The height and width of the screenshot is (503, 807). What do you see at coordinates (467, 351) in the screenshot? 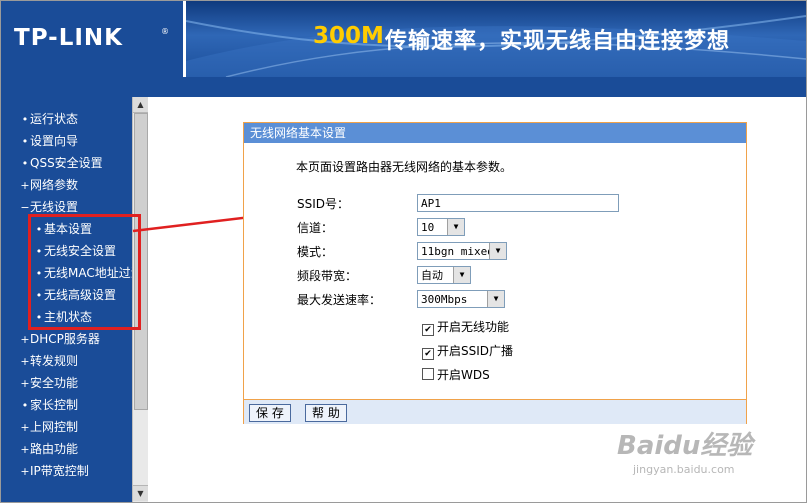
I see `enable-ssid-broadcast-checkbox: ✔ 开启SSID广播` at bounding box center [467, 351].